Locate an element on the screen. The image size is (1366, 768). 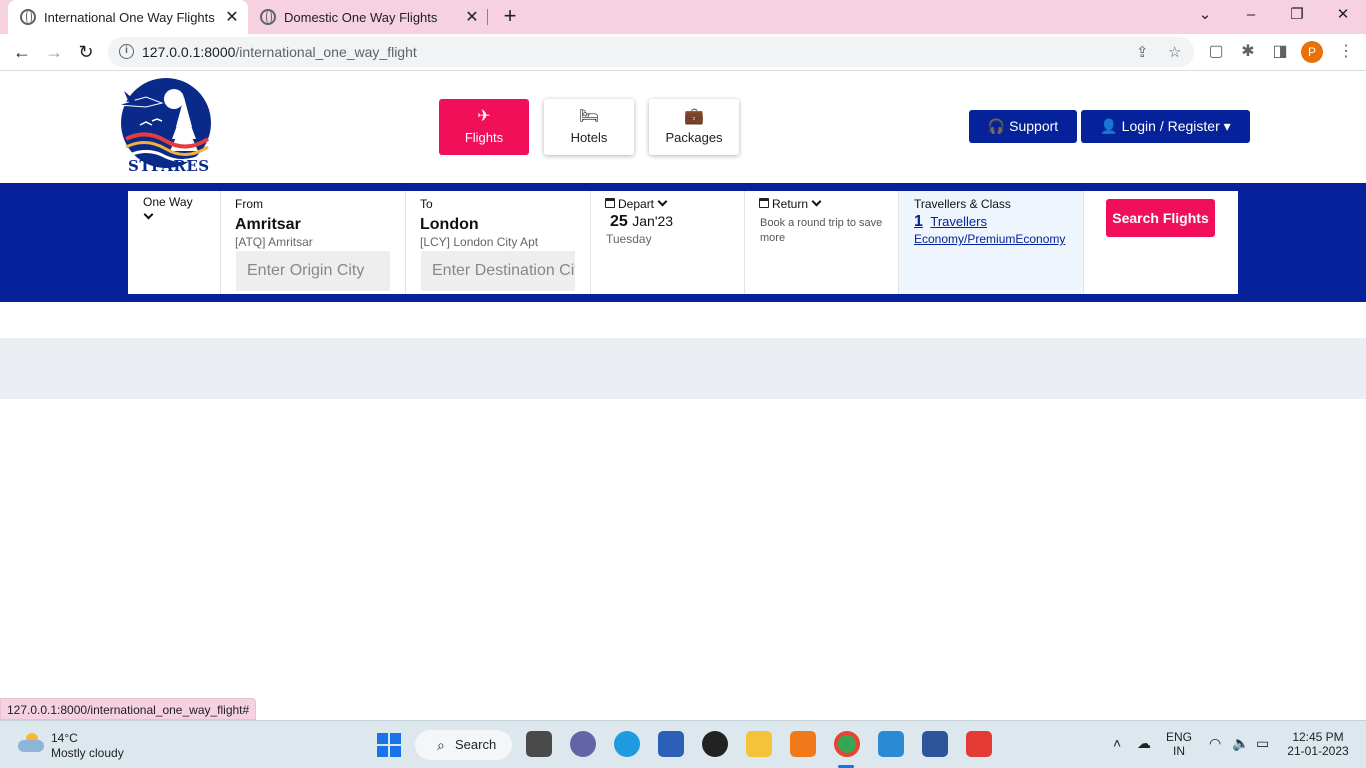
return-label: Return is located at coordinates (790, 204).